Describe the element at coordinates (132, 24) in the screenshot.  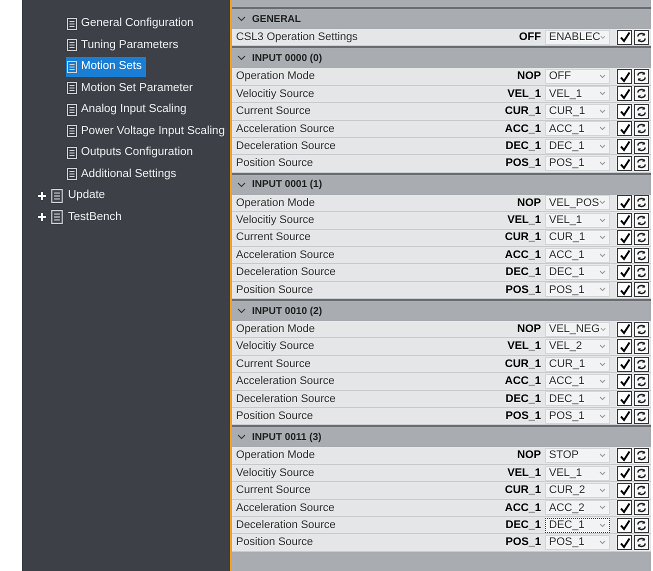
I see `sidebar-item: General Configuration` at that location.